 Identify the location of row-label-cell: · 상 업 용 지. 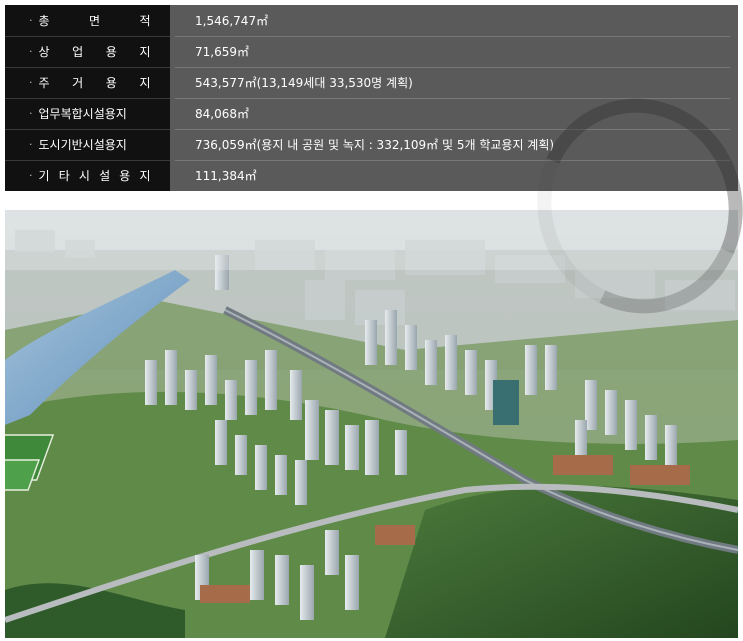
(87, 51).